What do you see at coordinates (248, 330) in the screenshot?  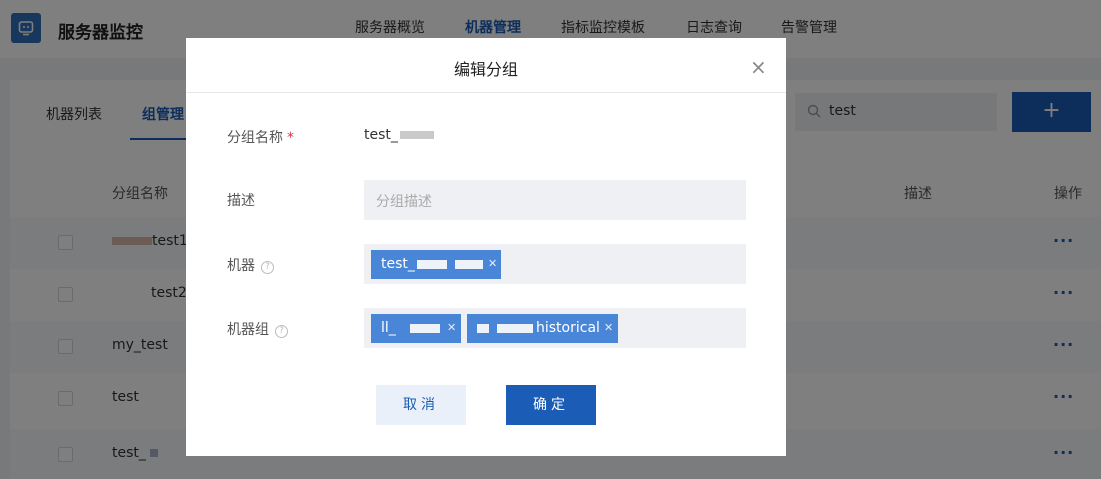 I see `machine-groups-label-text: 机器组` at bounding box center [248, 330].